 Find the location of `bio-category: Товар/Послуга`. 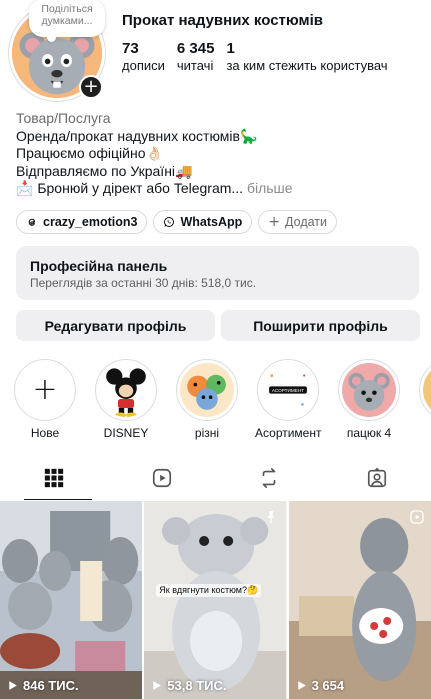

bio-category: Товар/Послуга is located at coordinates (63, 118).